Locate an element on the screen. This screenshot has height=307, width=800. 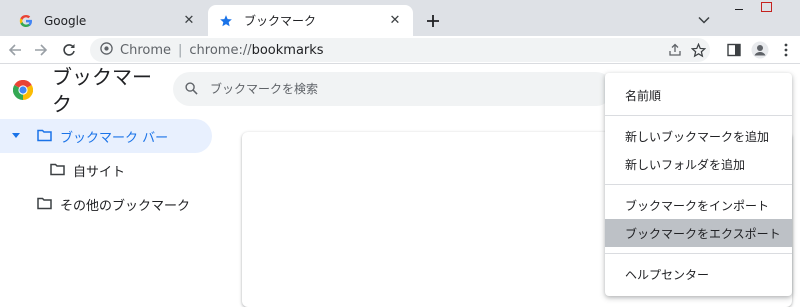
google-g-icon is located at coordinates (26, 21).